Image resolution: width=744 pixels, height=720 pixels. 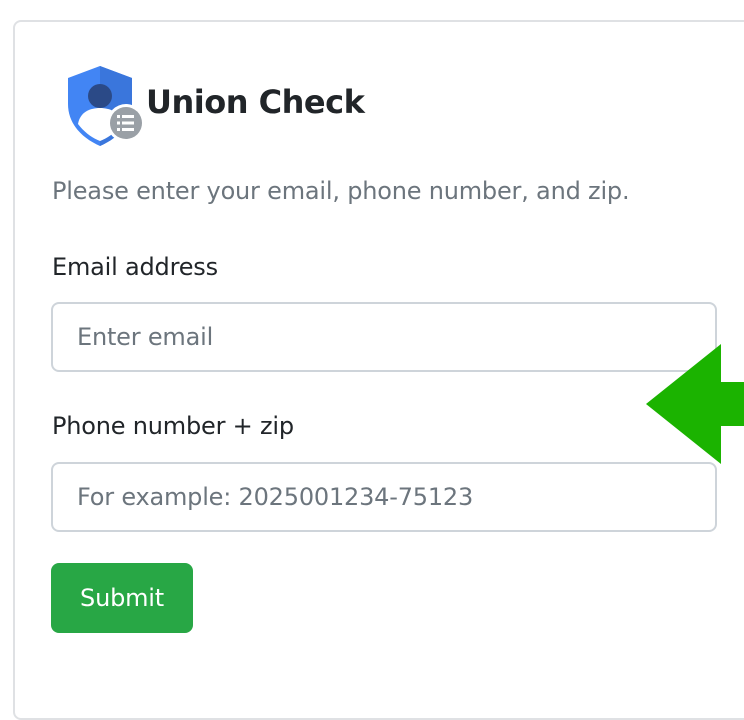 What do you see at coordinates (126, 123) in the screenshot?
I see `list-icon` at bounding box center [126, 123].